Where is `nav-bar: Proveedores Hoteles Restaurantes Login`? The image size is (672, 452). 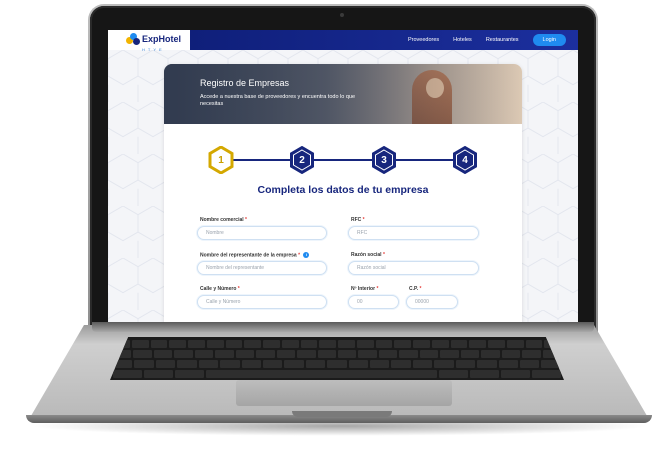
nav-bar: Proveedores Hoteles Restaurantes Login is located at coordinates (384, 40).